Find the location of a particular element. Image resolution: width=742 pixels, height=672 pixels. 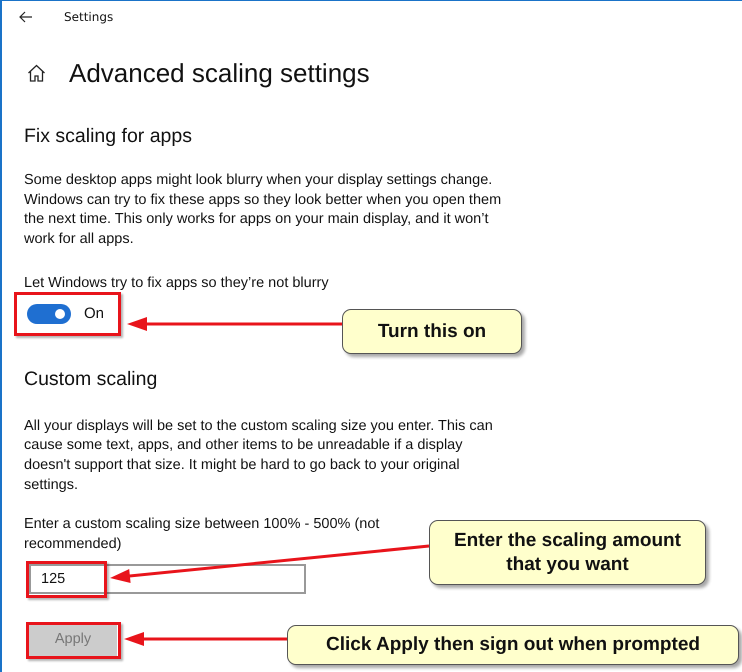

toggle-switch is located at coordinates (49, 314).